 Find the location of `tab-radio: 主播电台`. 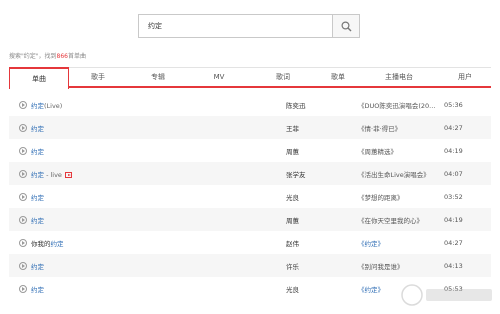

tab-radio: 主播电台 is located at coordinates (399, 77).